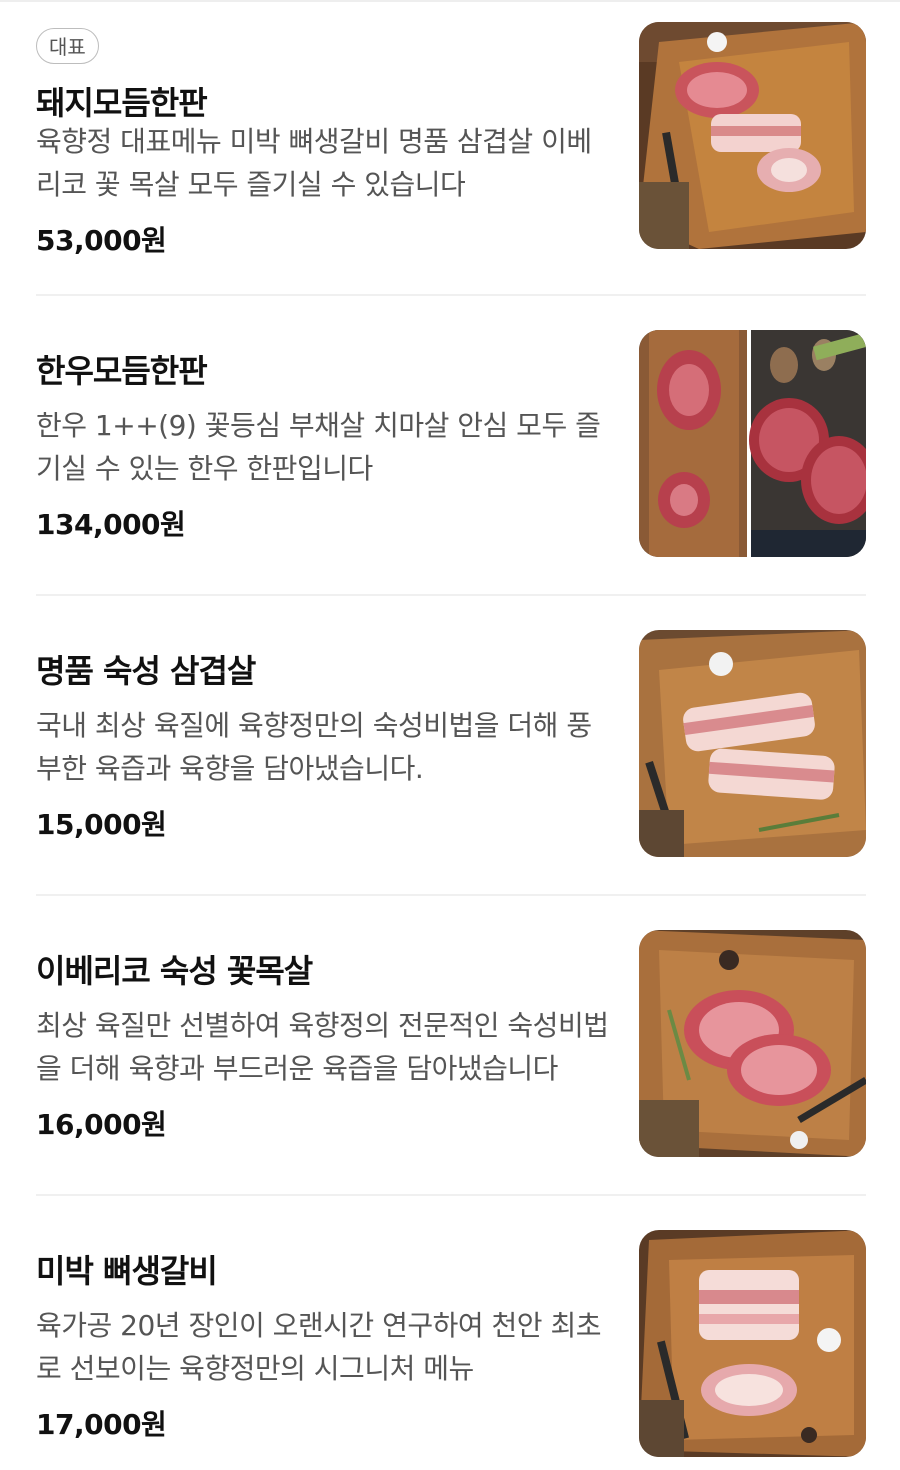 The width and height of the screenshot is (900, 1470). What do you see at coordinates (752, 743) in the screenshot?
I see `pork-belly-image` at bounding box center [752, 743].